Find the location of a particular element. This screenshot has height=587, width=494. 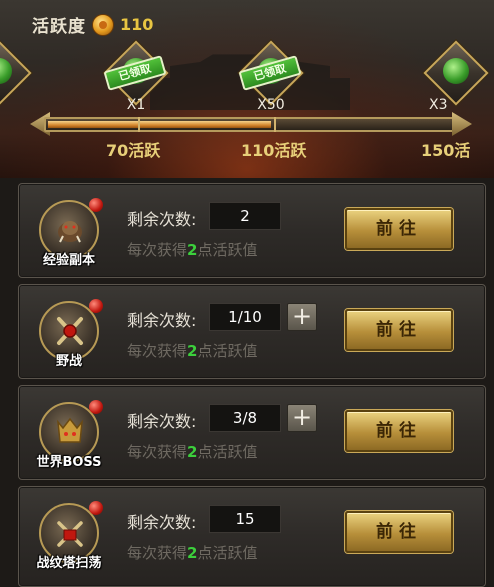

reward-quantity: X3 is located at coordinates (438, 105).